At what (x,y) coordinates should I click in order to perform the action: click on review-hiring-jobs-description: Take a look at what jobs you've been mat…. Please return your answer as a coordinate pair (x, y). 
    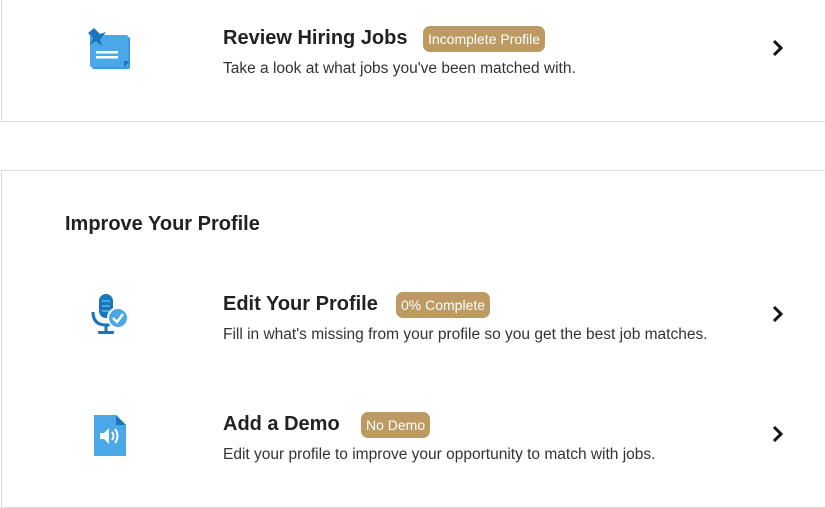
    Looking at the image, I should click on (399, 68).